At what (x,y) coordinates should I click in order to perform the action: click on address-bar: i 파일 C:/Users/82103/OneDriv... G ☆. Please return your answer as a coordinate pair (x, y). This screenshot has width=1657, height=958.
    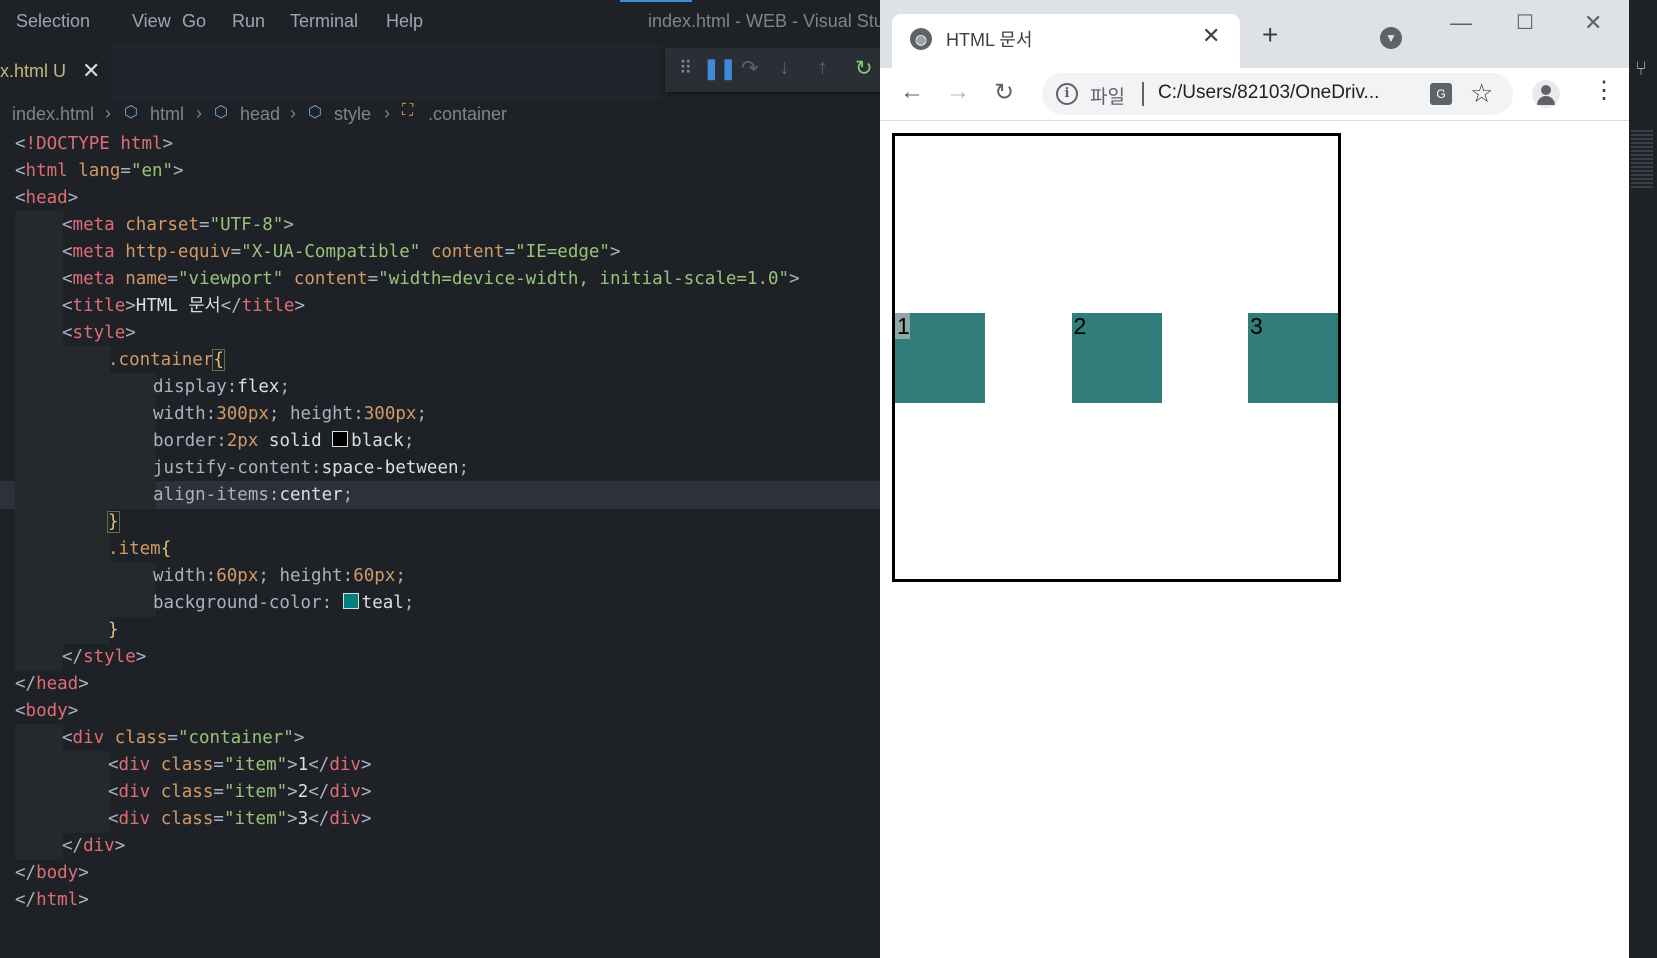
    Looking at the image, I should click on (1277, 94).